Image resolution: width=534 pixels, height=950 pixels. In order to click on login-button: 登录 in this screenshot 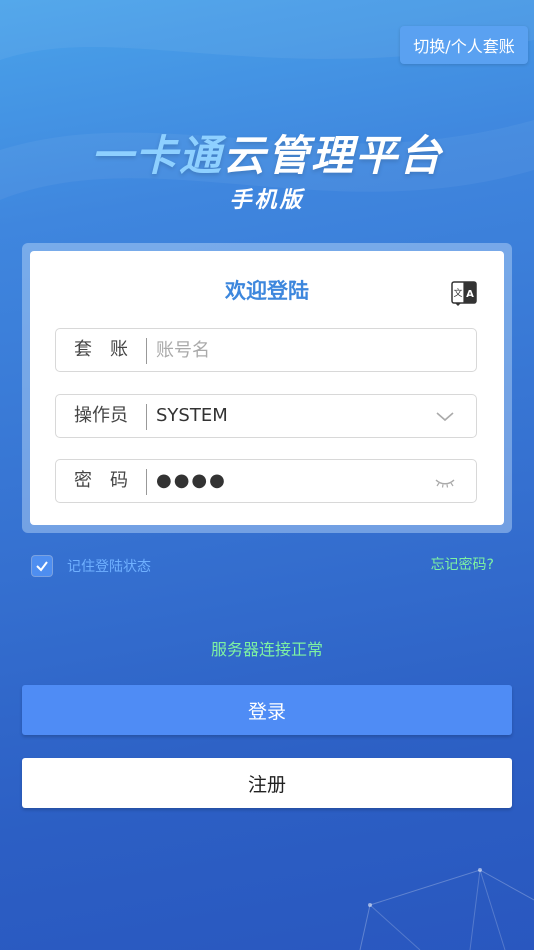, I will do `click(267, 710)`.